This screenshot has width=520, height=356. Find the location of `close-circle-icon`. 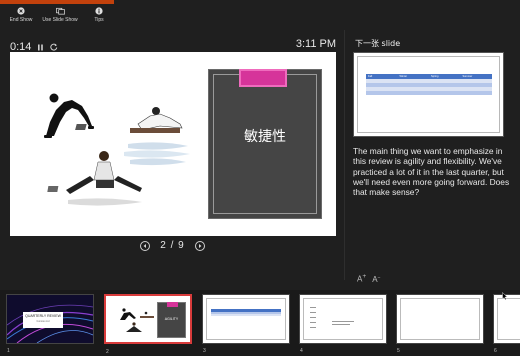

close-circle-icon is located at coordinates (21, 10).